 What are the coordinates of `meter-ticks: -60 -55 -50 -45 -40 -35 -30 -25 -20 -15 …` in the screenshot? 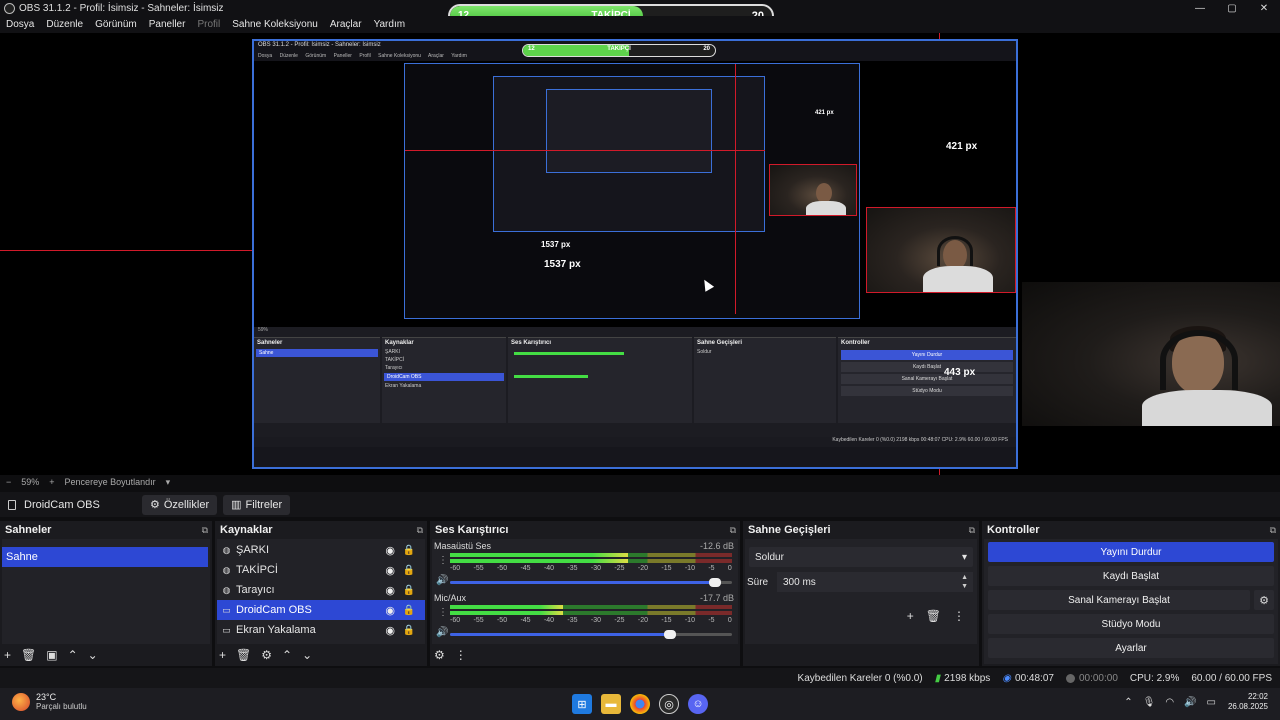 It's located at (591, 568).